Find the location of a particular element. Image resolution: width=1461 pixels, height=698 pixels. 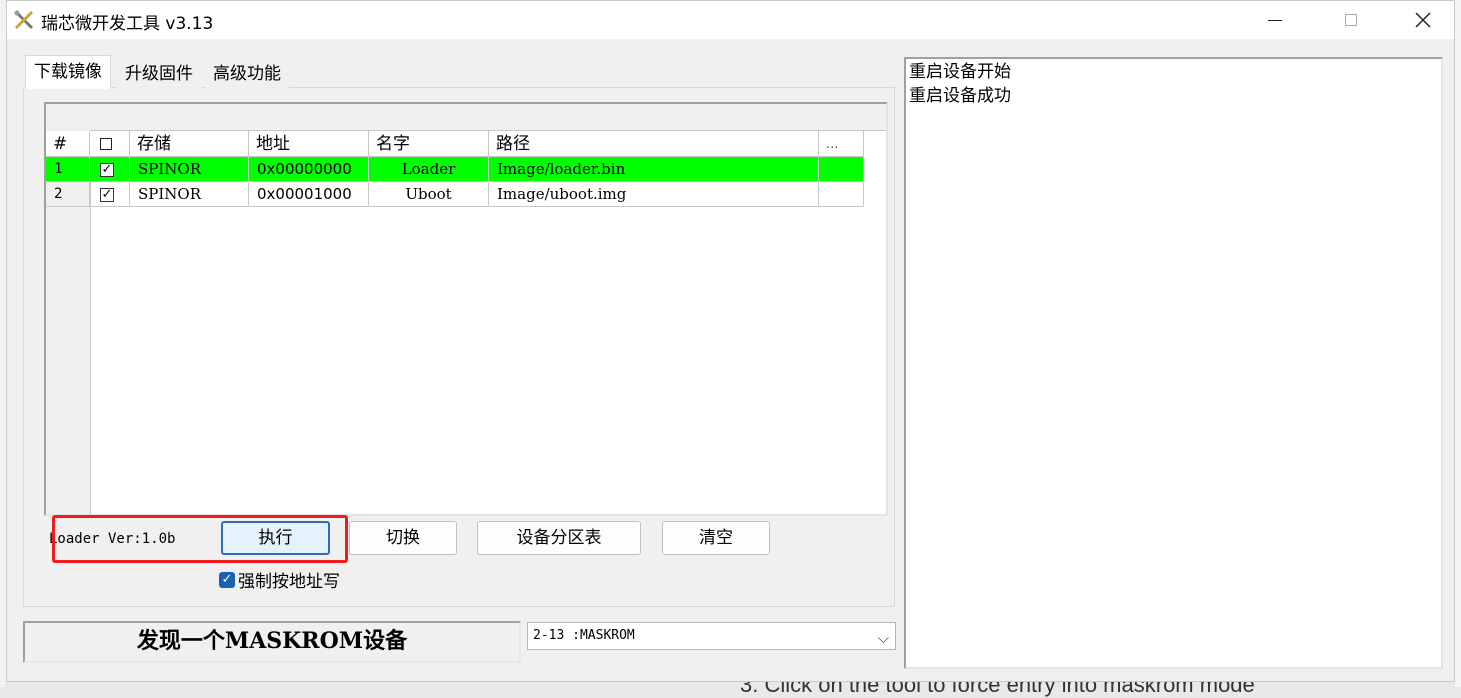

row-name: Loader is located at coordinates (429, 169).